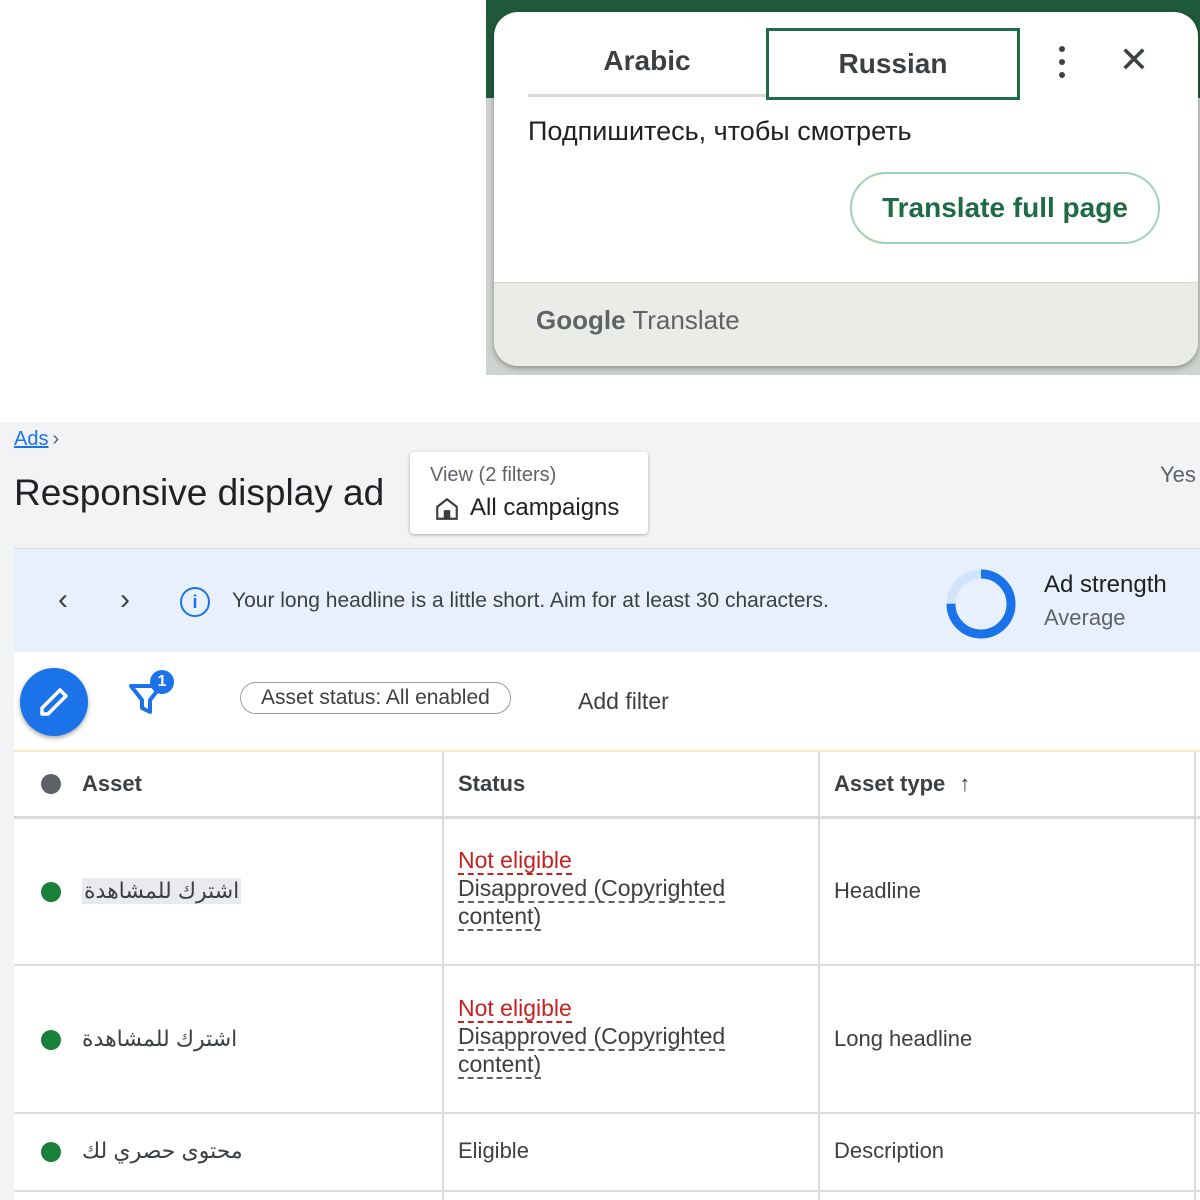 This screenshot has height=1200, width=1200. I want to click on table-row: محتوى حصري لك Eligible Description, so click(607, 1153).